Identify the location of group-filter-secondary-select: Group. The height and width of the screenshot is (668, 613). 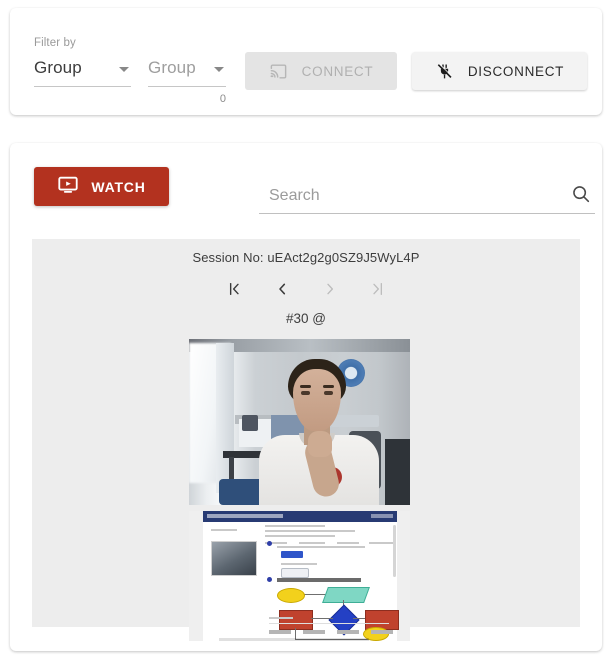
(187, 71).